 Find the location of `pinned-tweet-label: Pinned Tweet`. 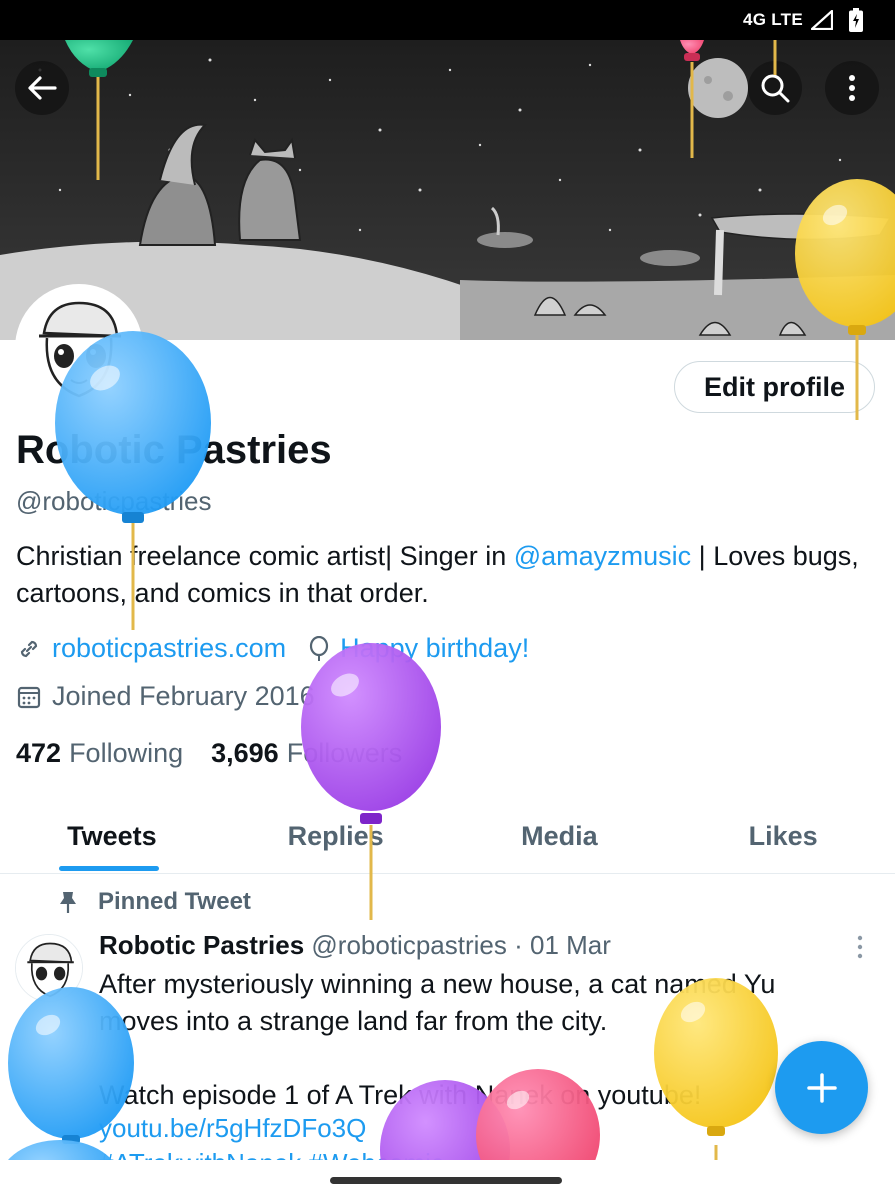

pinned-tweet-label: Pinned Tweet is located at coordinates (154, 902).